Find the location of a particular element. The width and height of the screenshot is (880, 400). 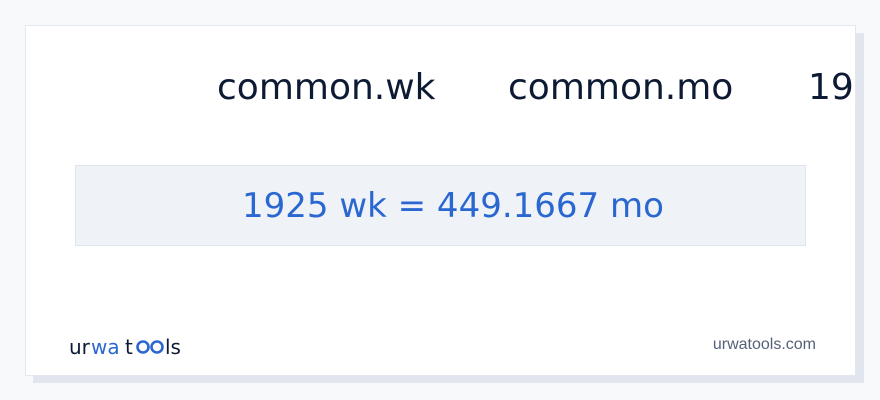

urwatools-logo: ur wa t ls is located at coordinates (129, 347).